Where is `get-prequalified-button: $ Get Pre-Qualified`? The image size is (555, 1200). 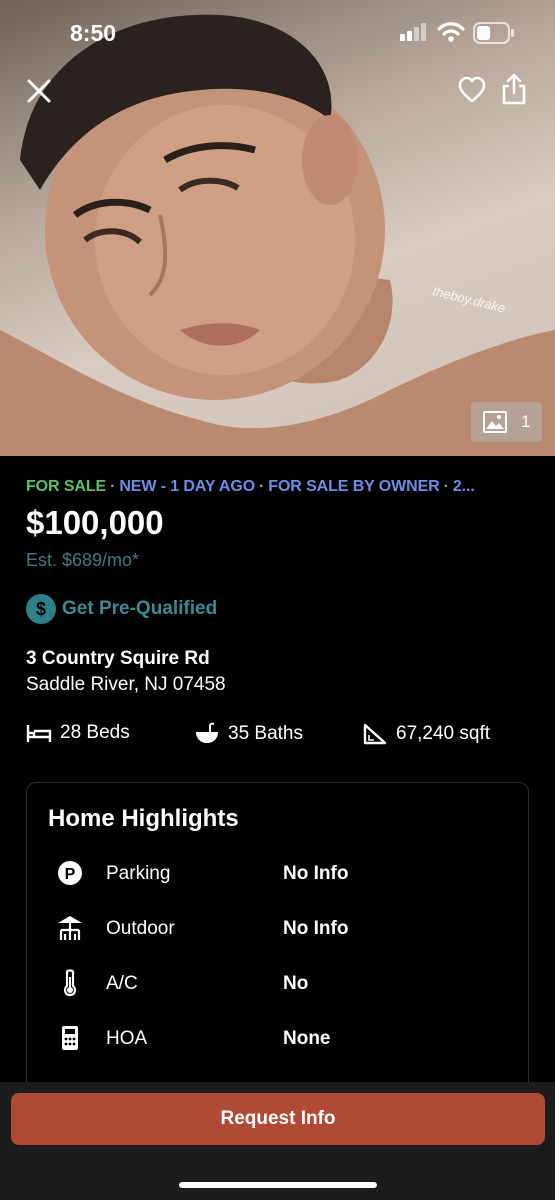 get-prequalified-button: $ Get Pre-Qualified is located at coordinates (121, 609).